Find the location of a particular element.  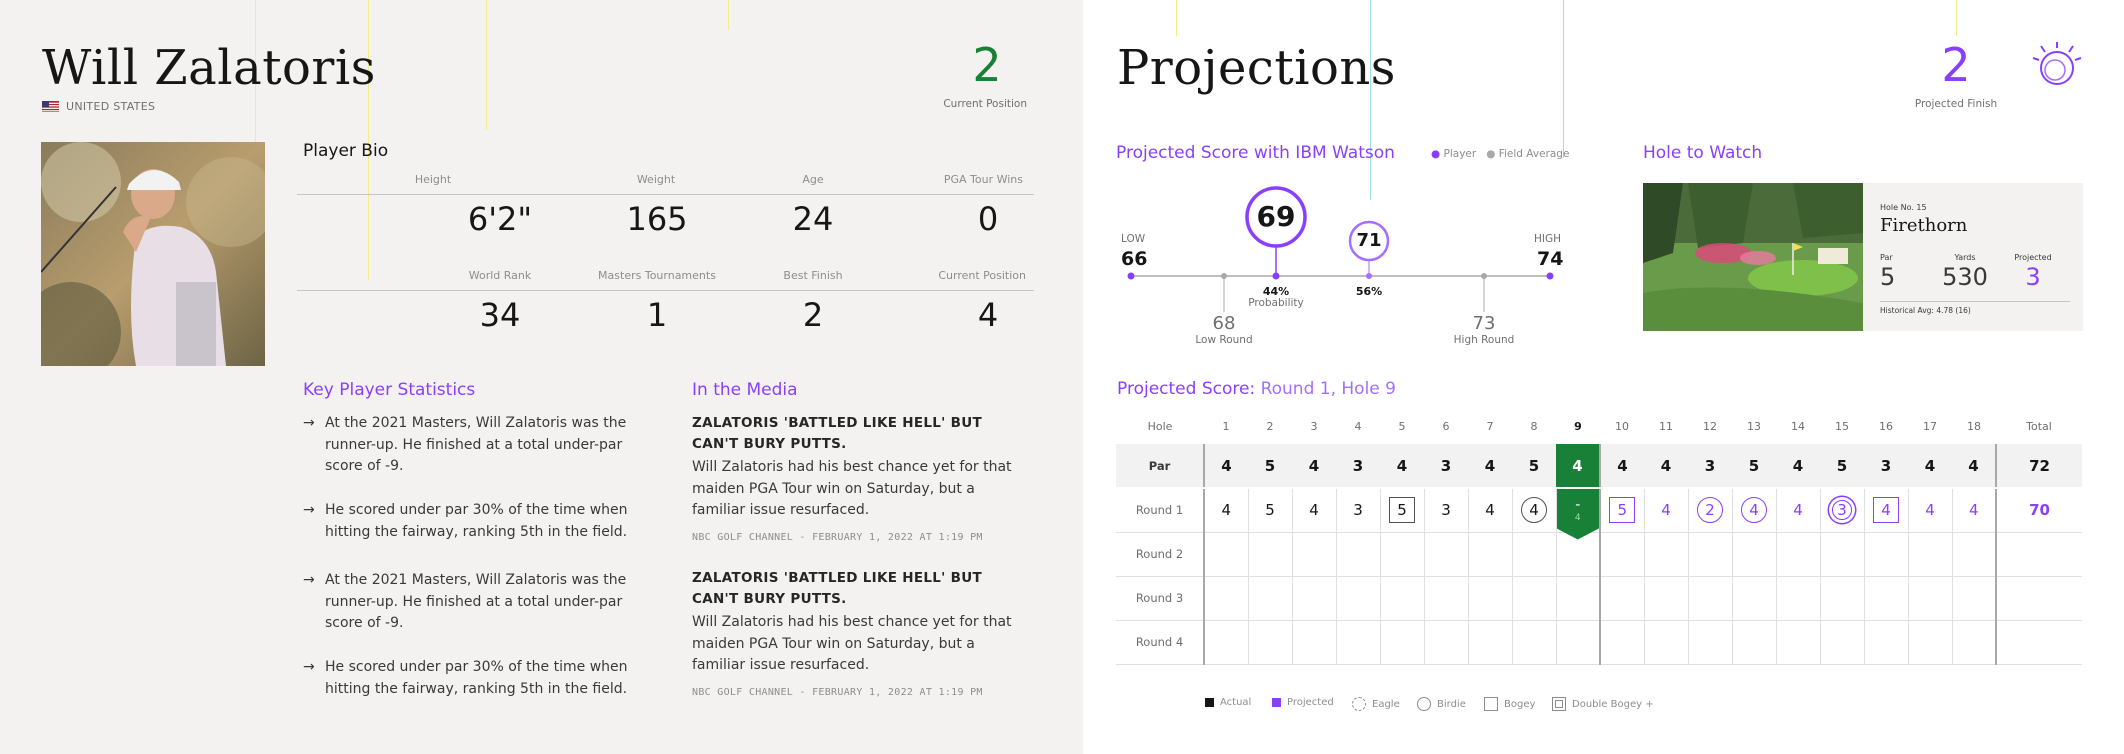

hole-number: 12 is located at coordinates (1710, 426).